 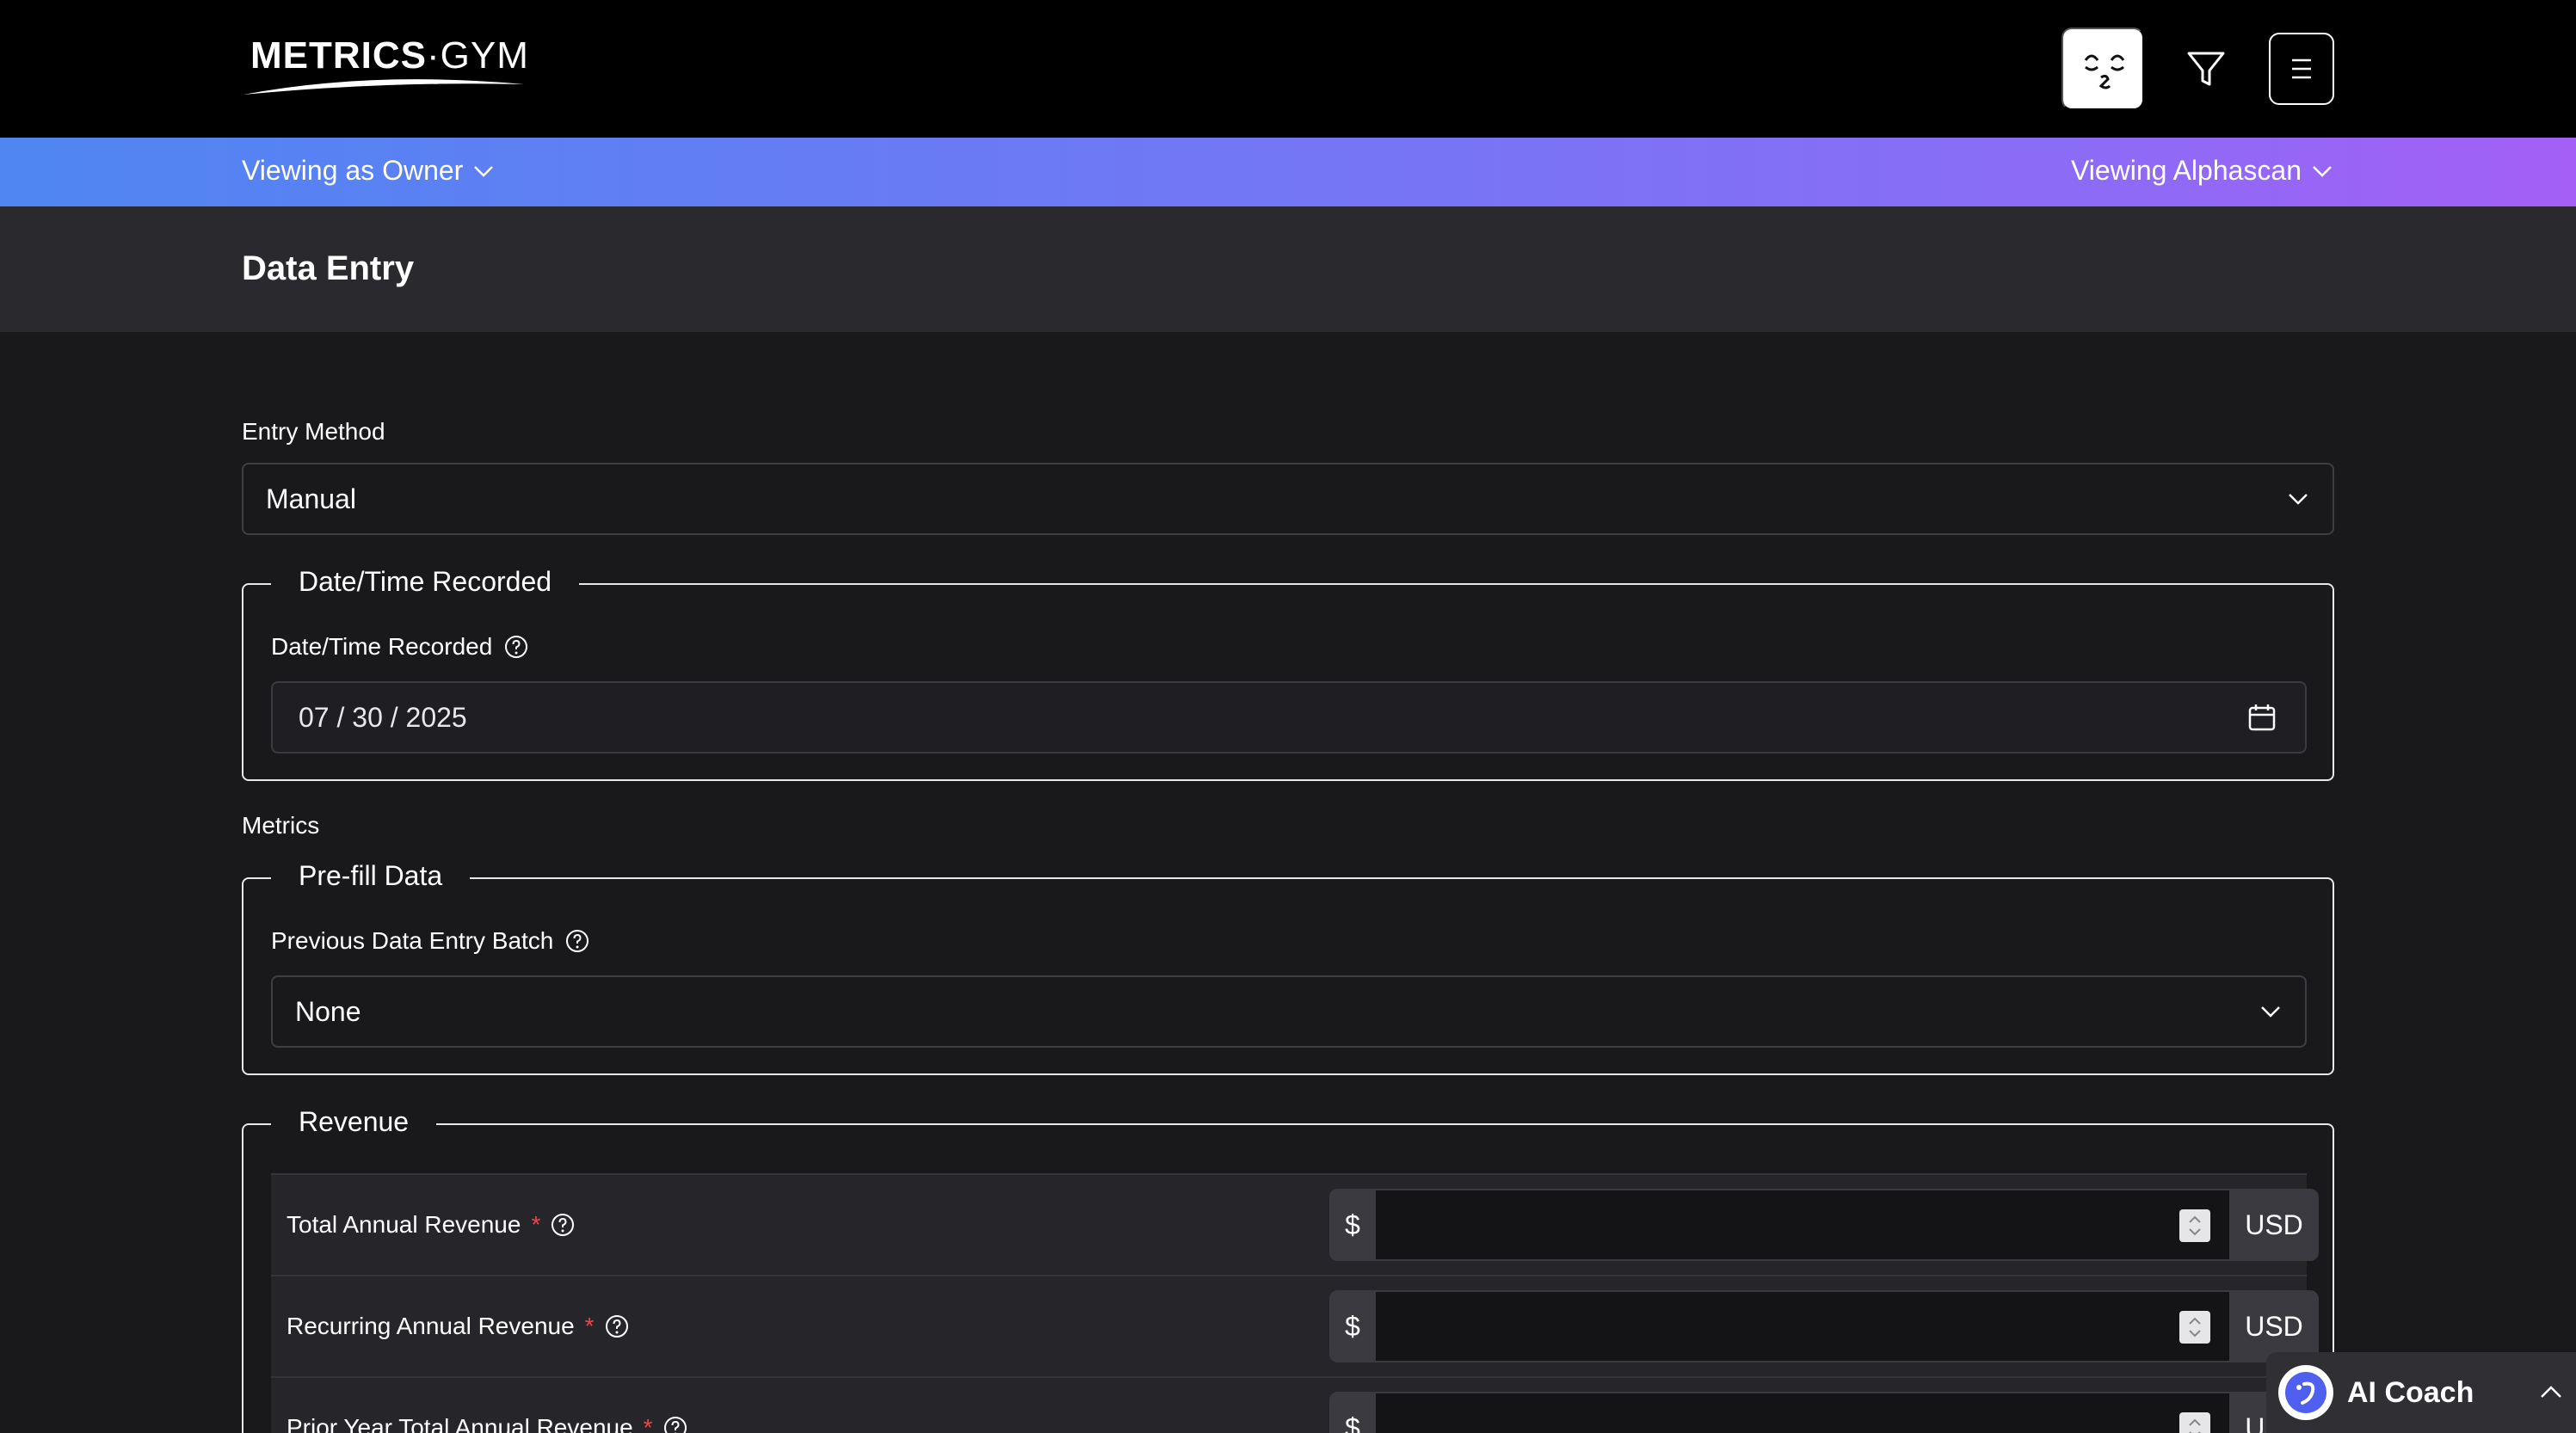 I want to click on page-title-bar: Data Entry, so click(x=1288, y=269).